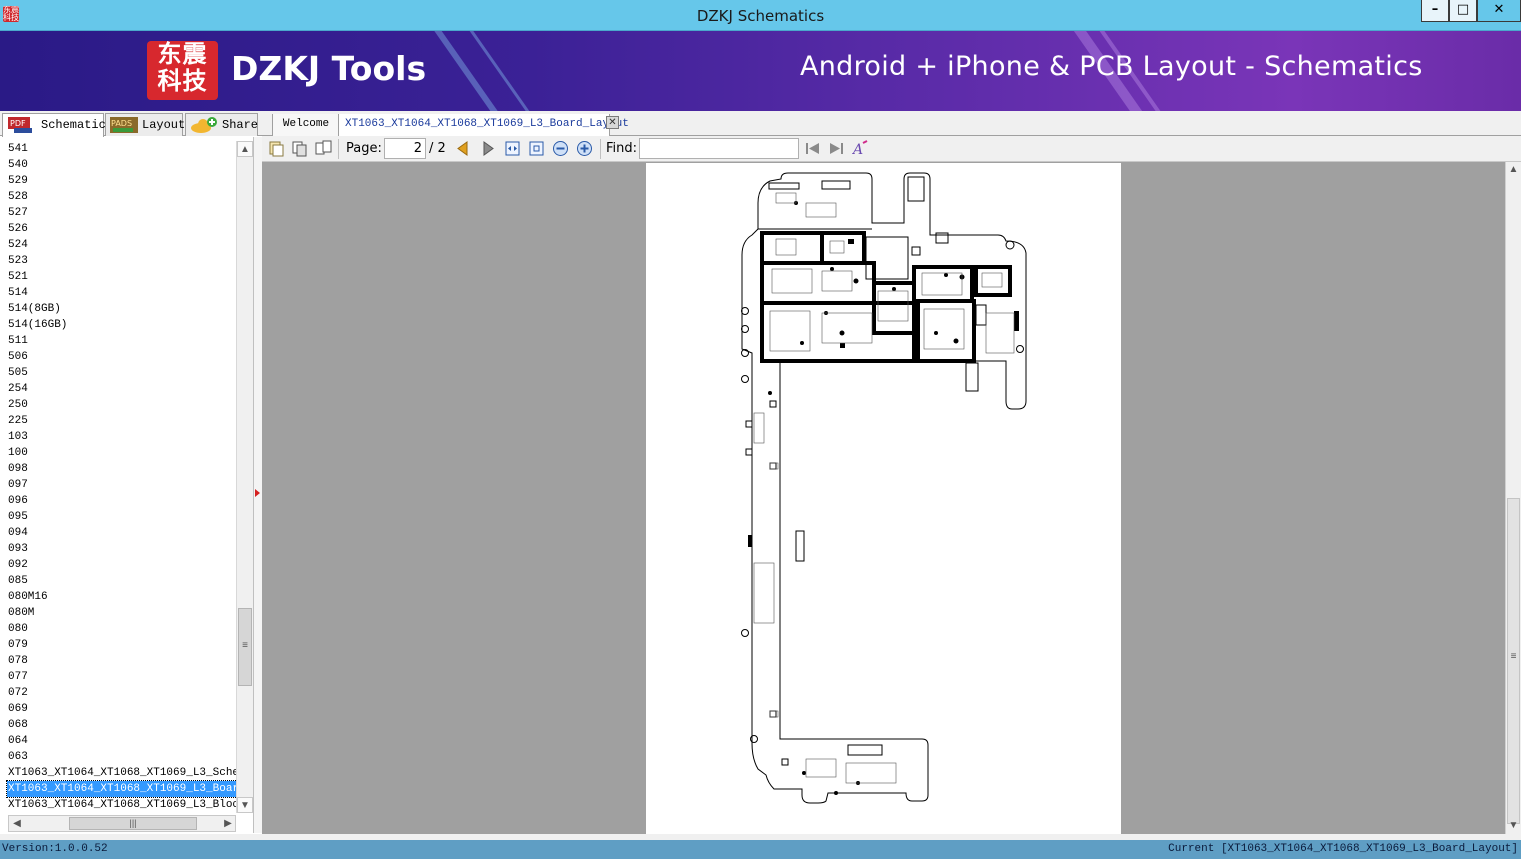 The width and height of the screenshot is (1521, 859). Describe the element at coordinates (299, 148) in the screenshot. I see `copy-page-icon` at that location.